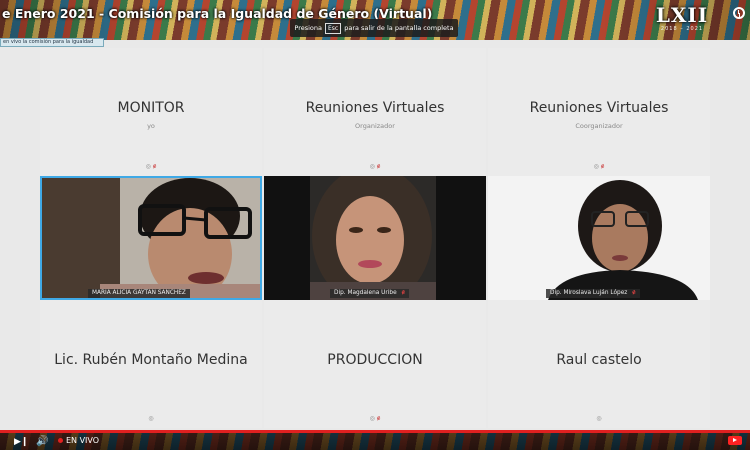  I want to click on participant-name-tag: Dip. Magdalena Uribe ɇ, so click(370, 293).